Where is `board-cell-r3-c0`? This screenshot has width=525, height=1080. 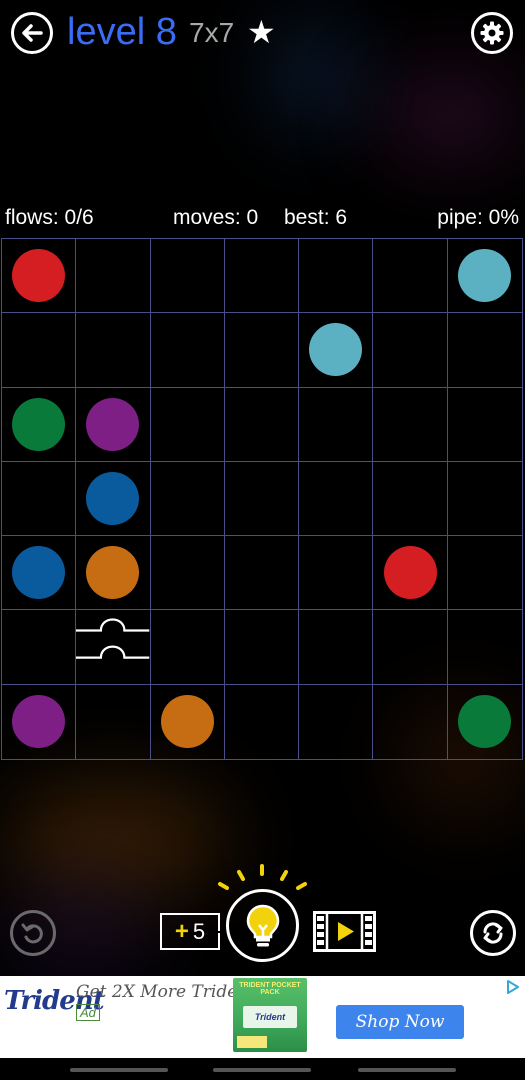 board-cell-r3-c0 is located at coordinates (39, 499).